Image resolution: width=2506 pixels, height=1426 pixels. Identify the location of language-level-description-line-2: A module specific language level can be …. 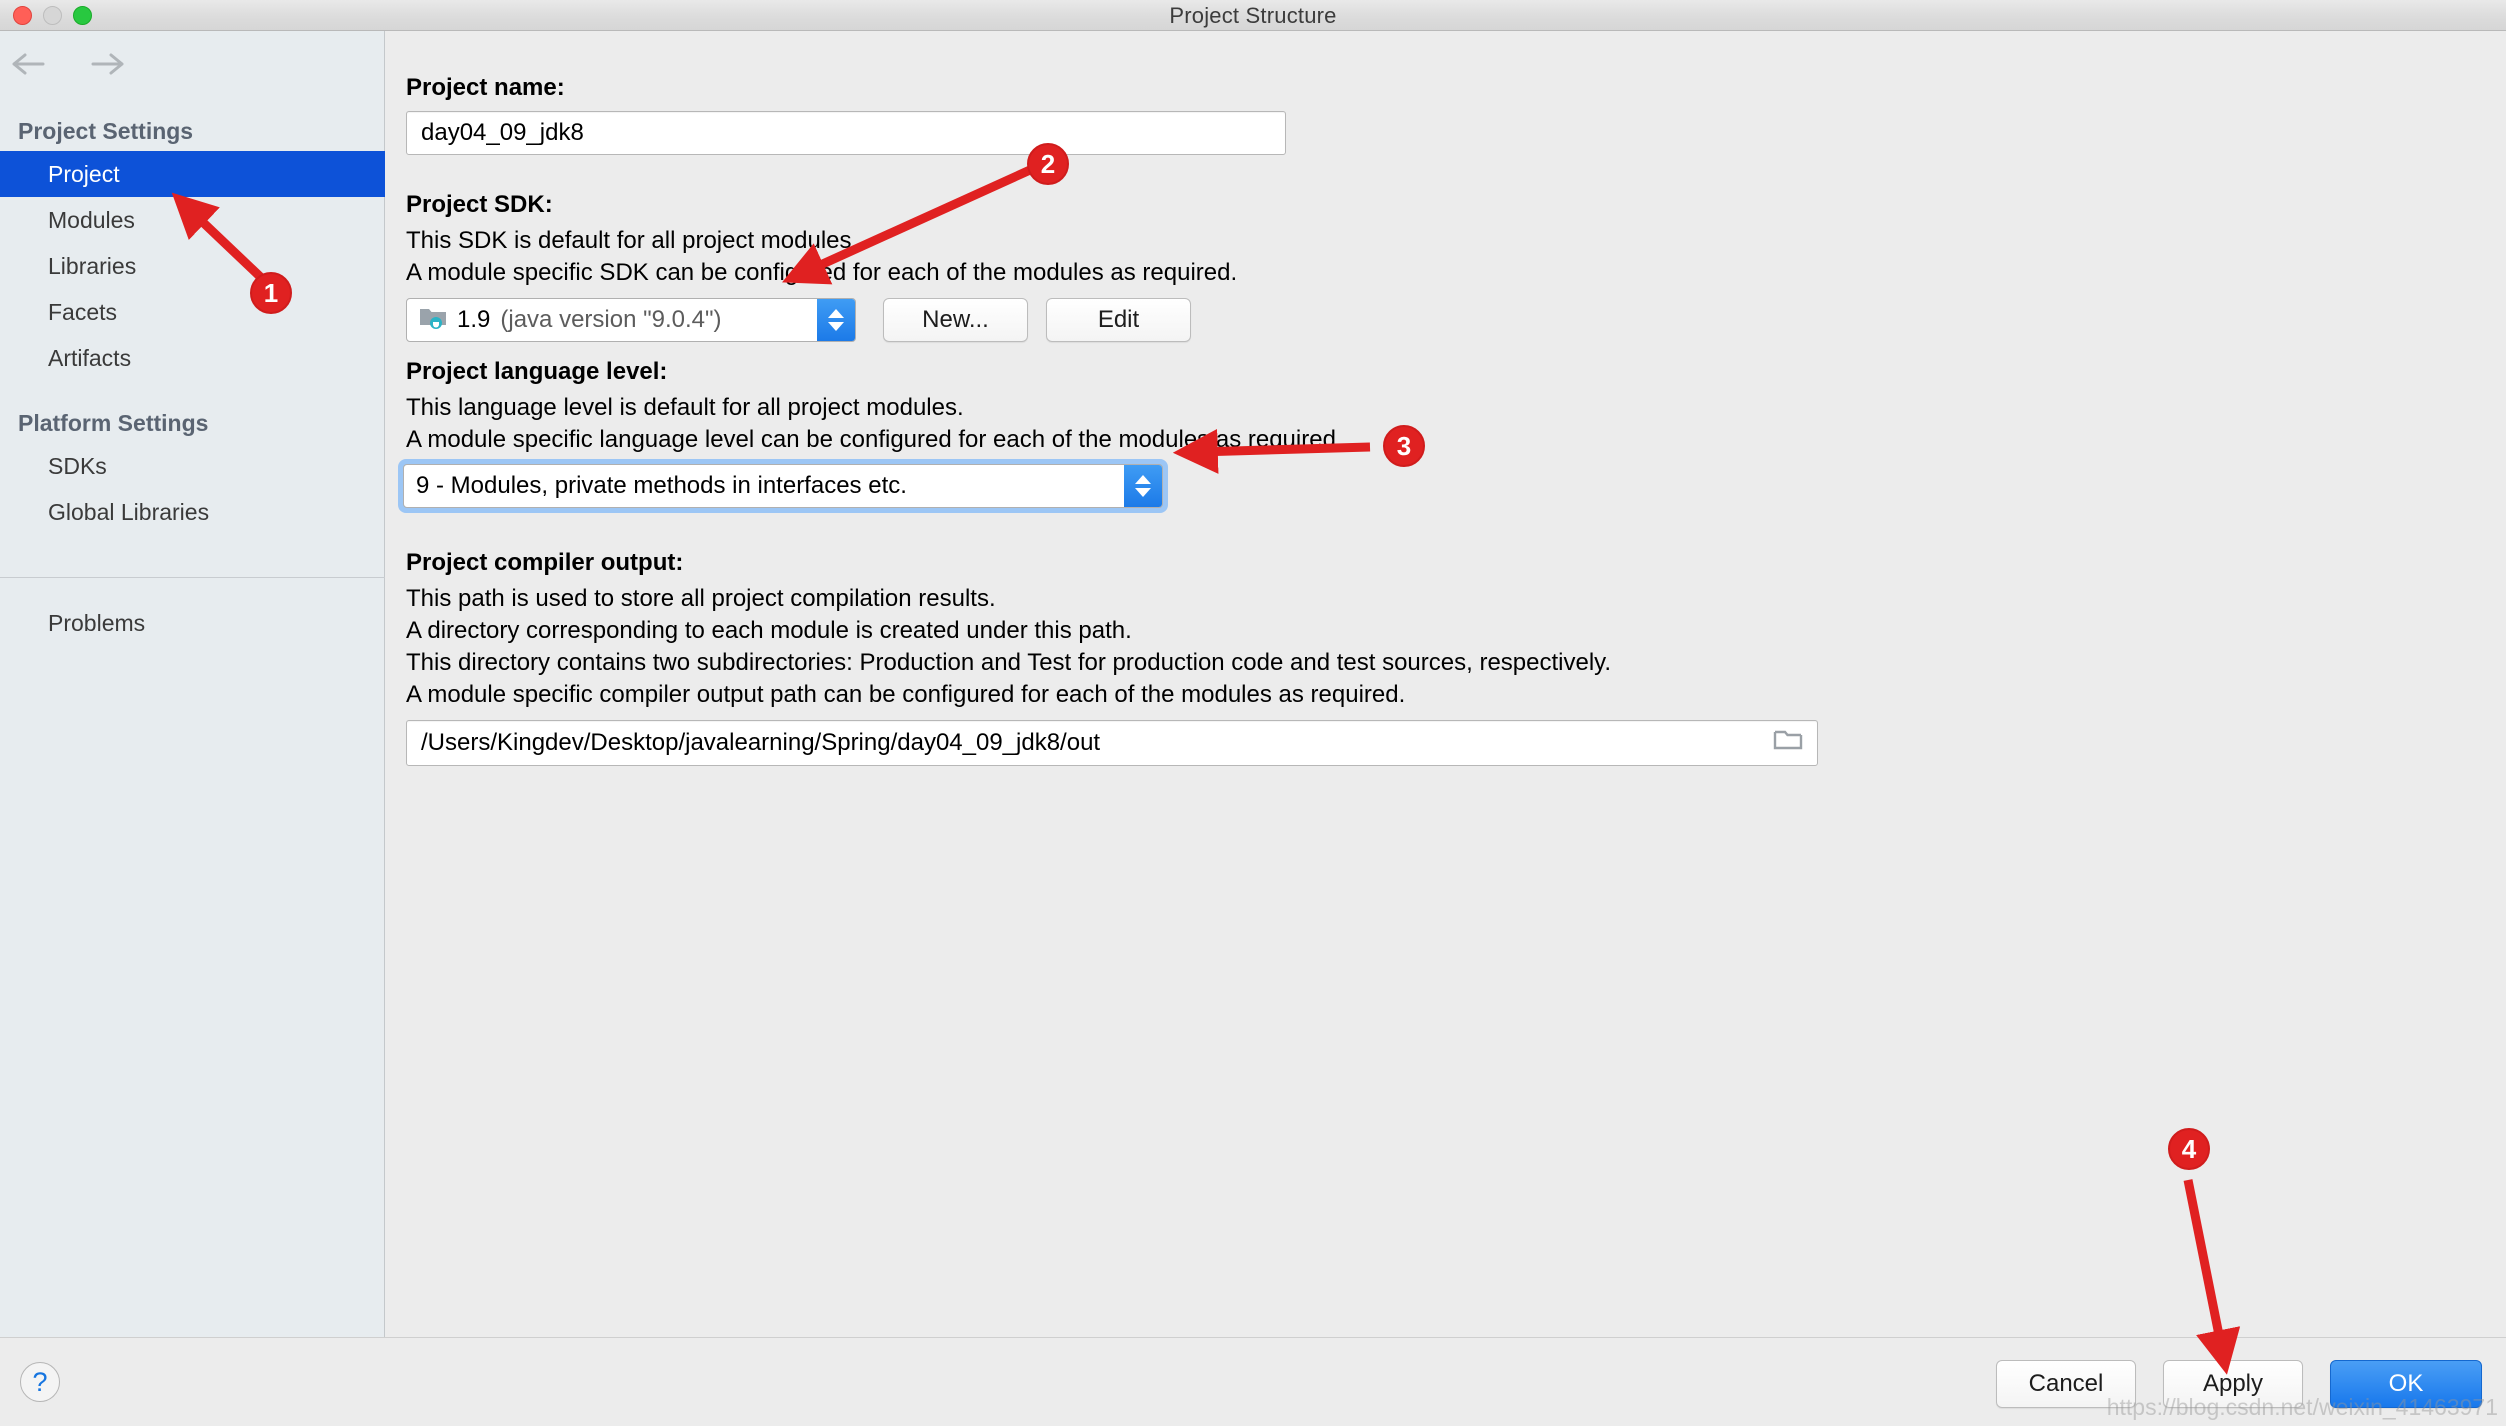
(874, 439).